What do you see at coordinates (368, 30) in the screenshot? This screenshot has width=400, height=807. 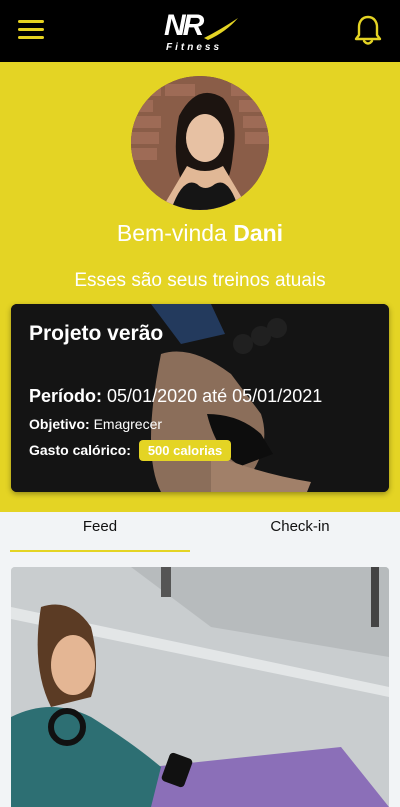 I see `bell-icon` at bounding box center [368, 30].